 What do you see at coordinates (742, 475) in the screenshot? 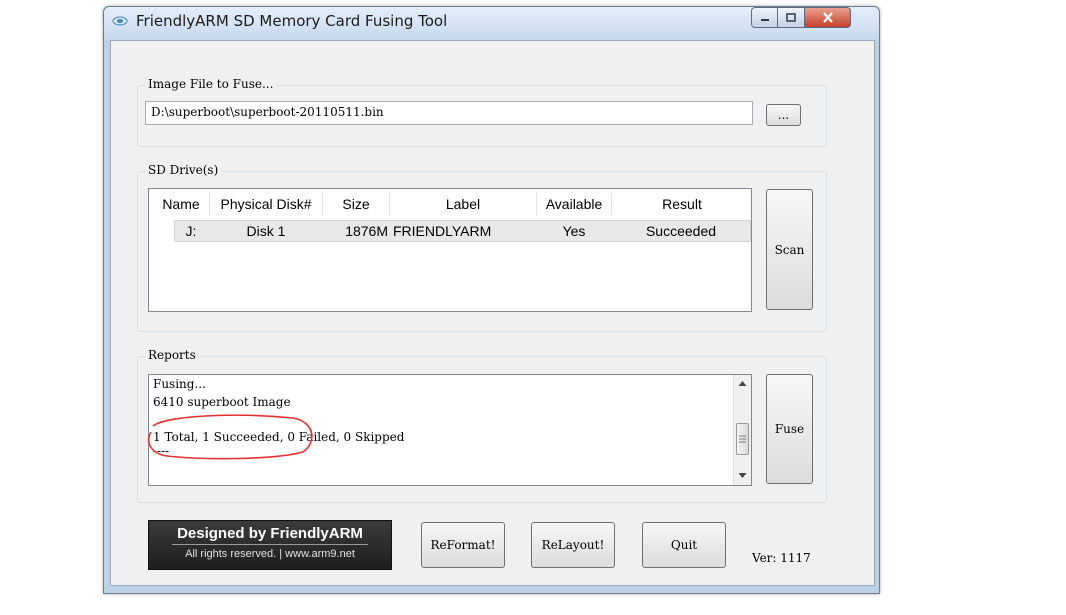
I see `scroll-down-icon` at bounding box center [742, 475].